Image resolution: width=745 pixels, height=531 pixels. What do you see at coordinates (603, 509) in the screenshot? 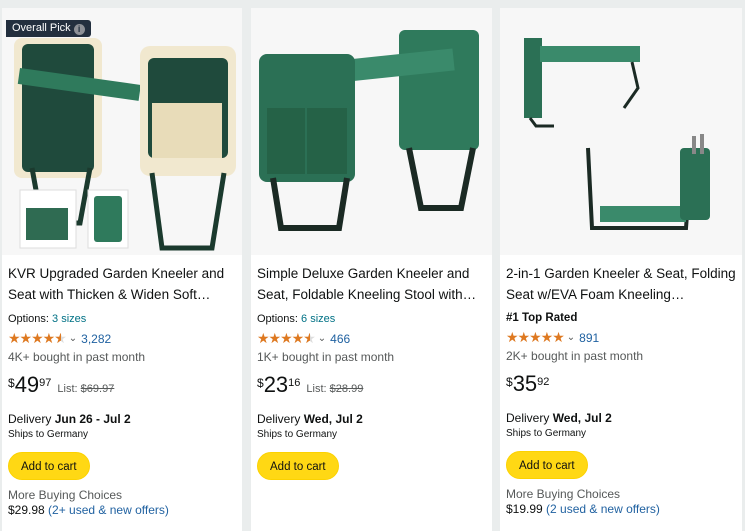
I see `offers-link: (2 used & new offers)` at bounding box center [603, 509].